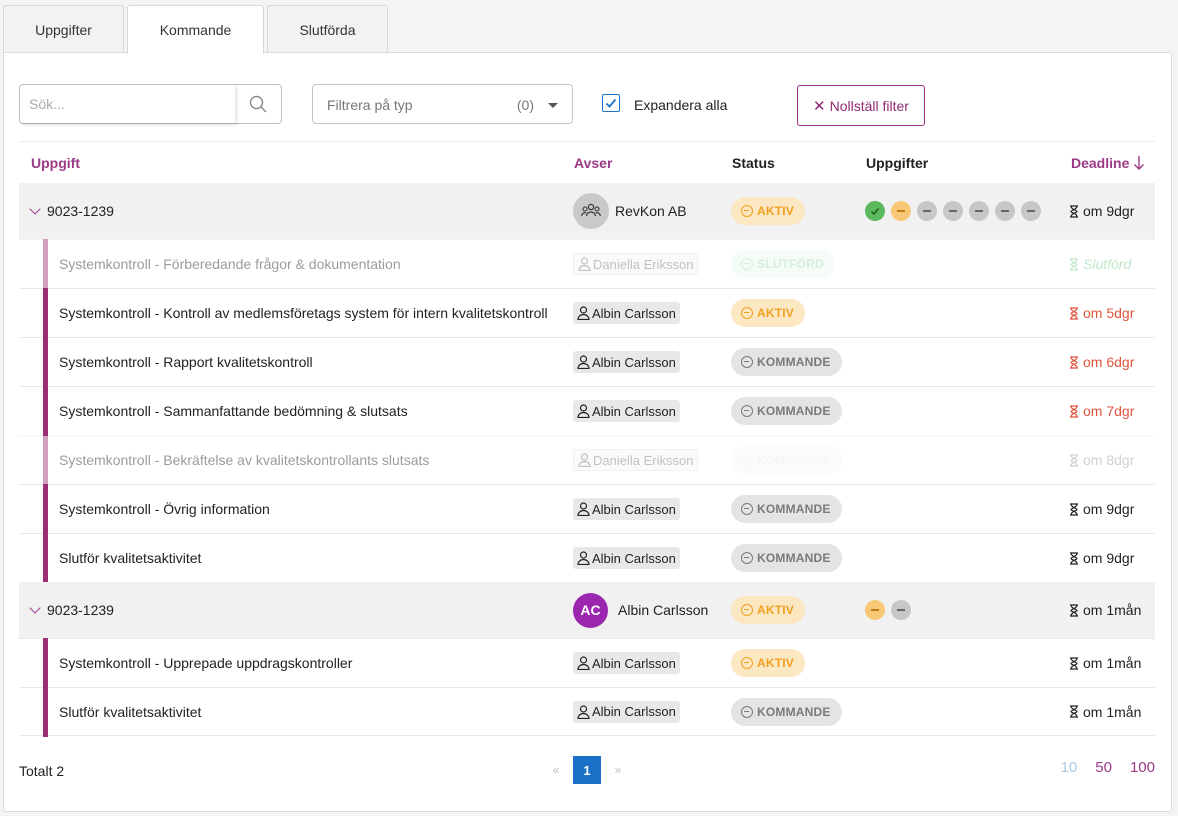  I want to click on sort-down-icon, so click(1139, 163).